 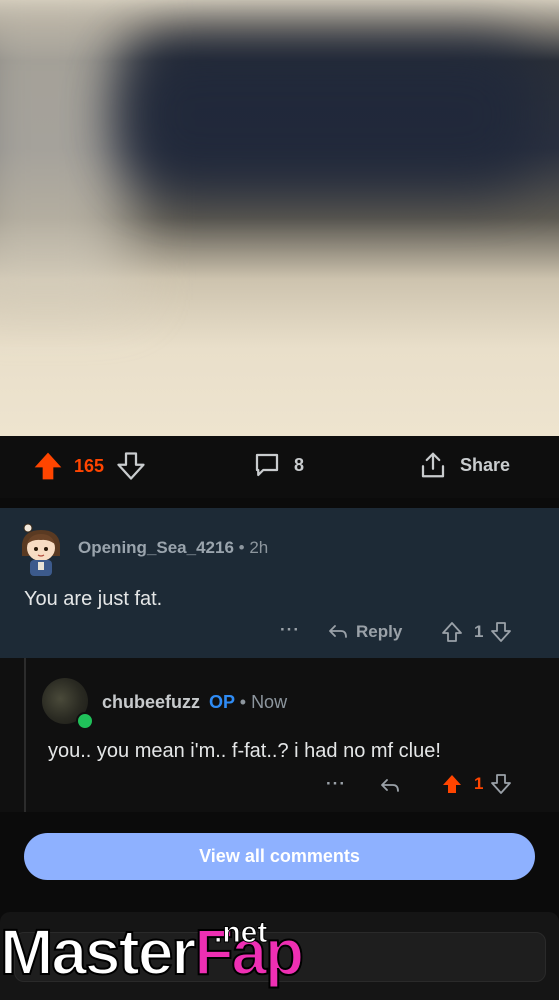 I want to click on comment-author-line: chubeefuzz OP • Now, so click(x=194, y=702).